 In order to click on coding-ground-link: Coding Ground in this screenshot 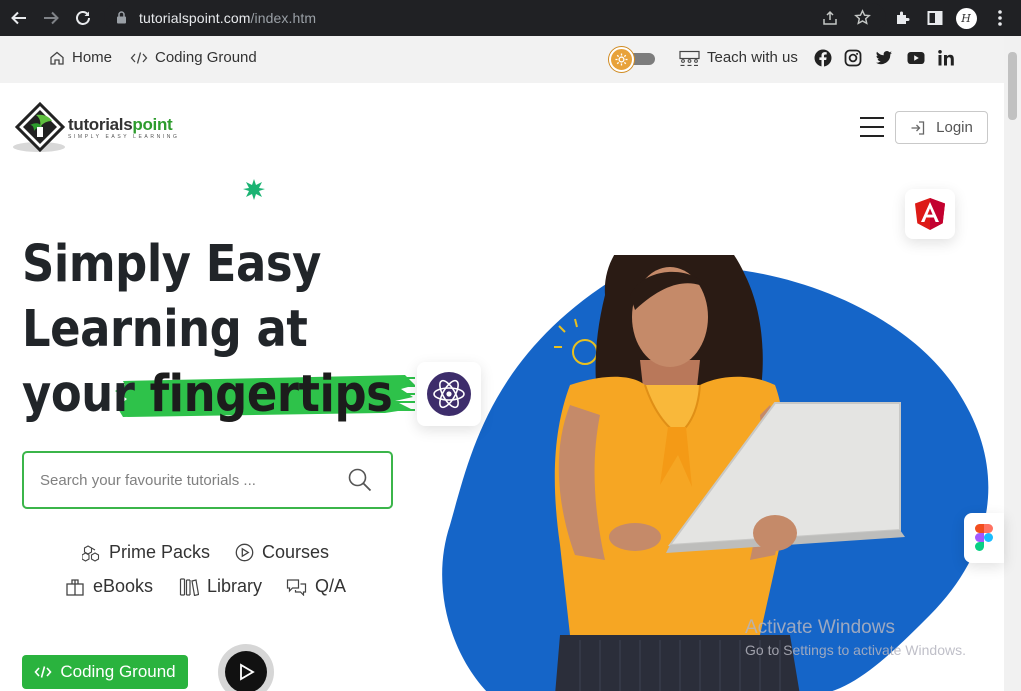, I will do `click(193, 57)`.